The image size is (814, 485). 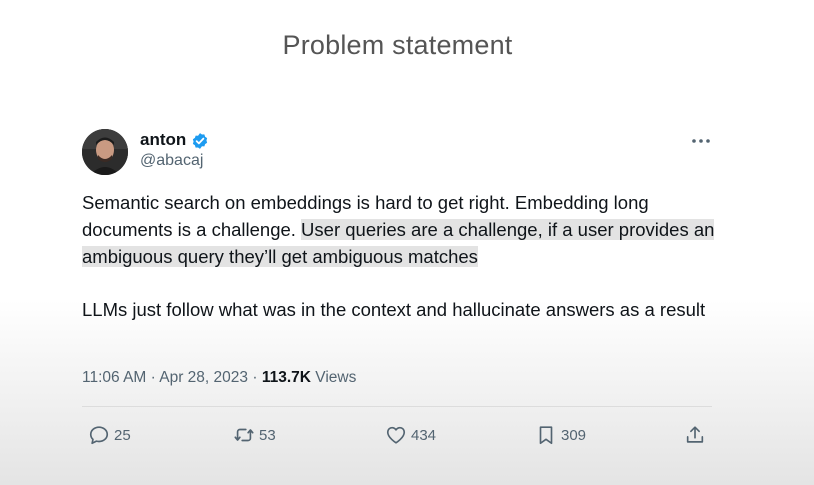 I want to click on author-handle: @abacaj, so click(x=171, y=161).